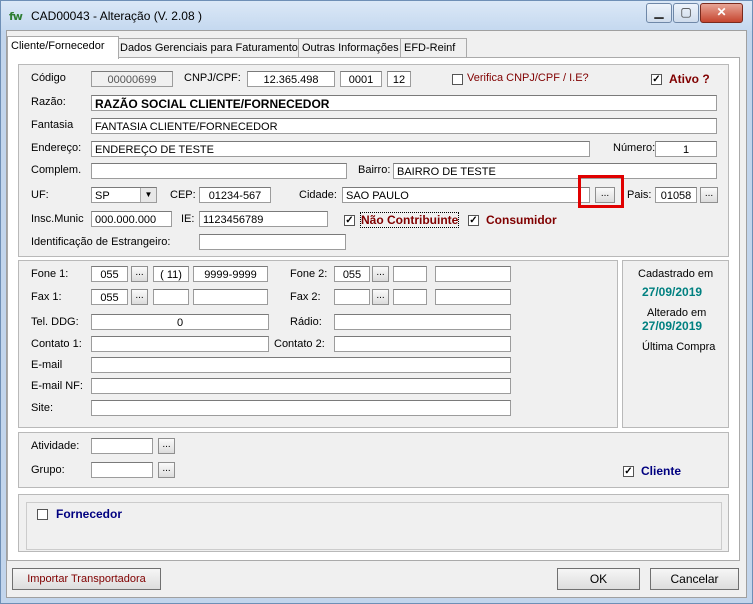  I want to click on close-button: ✕, so click(721, 13).